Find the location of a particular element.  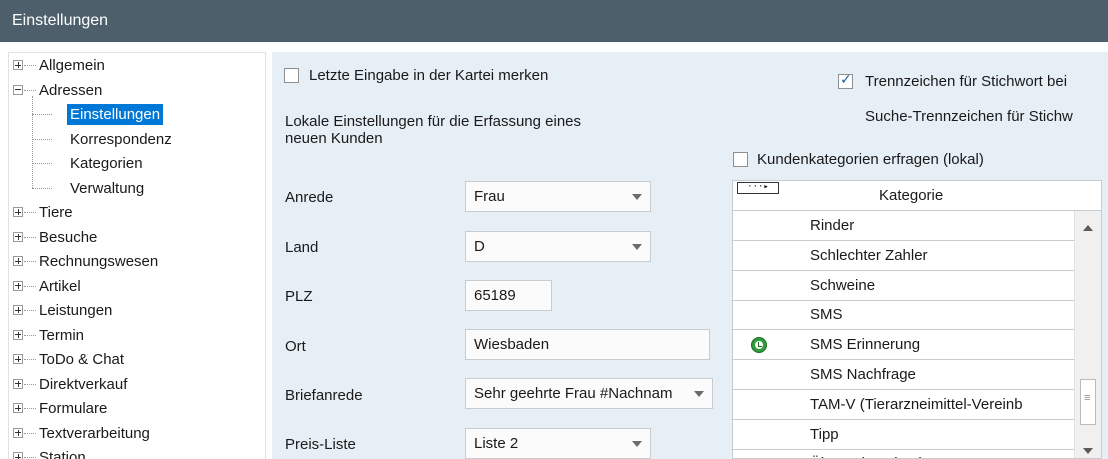

tree-item: Tiere is located at coordinates (137, 212).